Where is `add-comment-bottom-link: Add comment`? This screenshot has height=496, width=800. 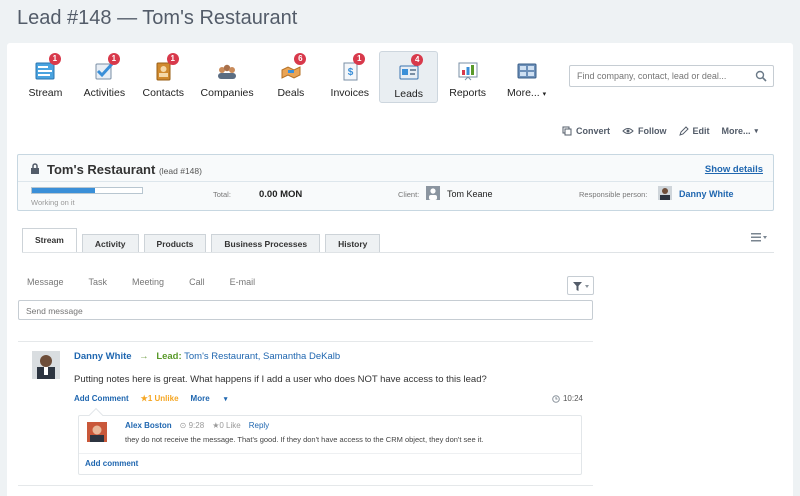
add-comment-bottom-link: Add comment is located at coordinates (111, 463).